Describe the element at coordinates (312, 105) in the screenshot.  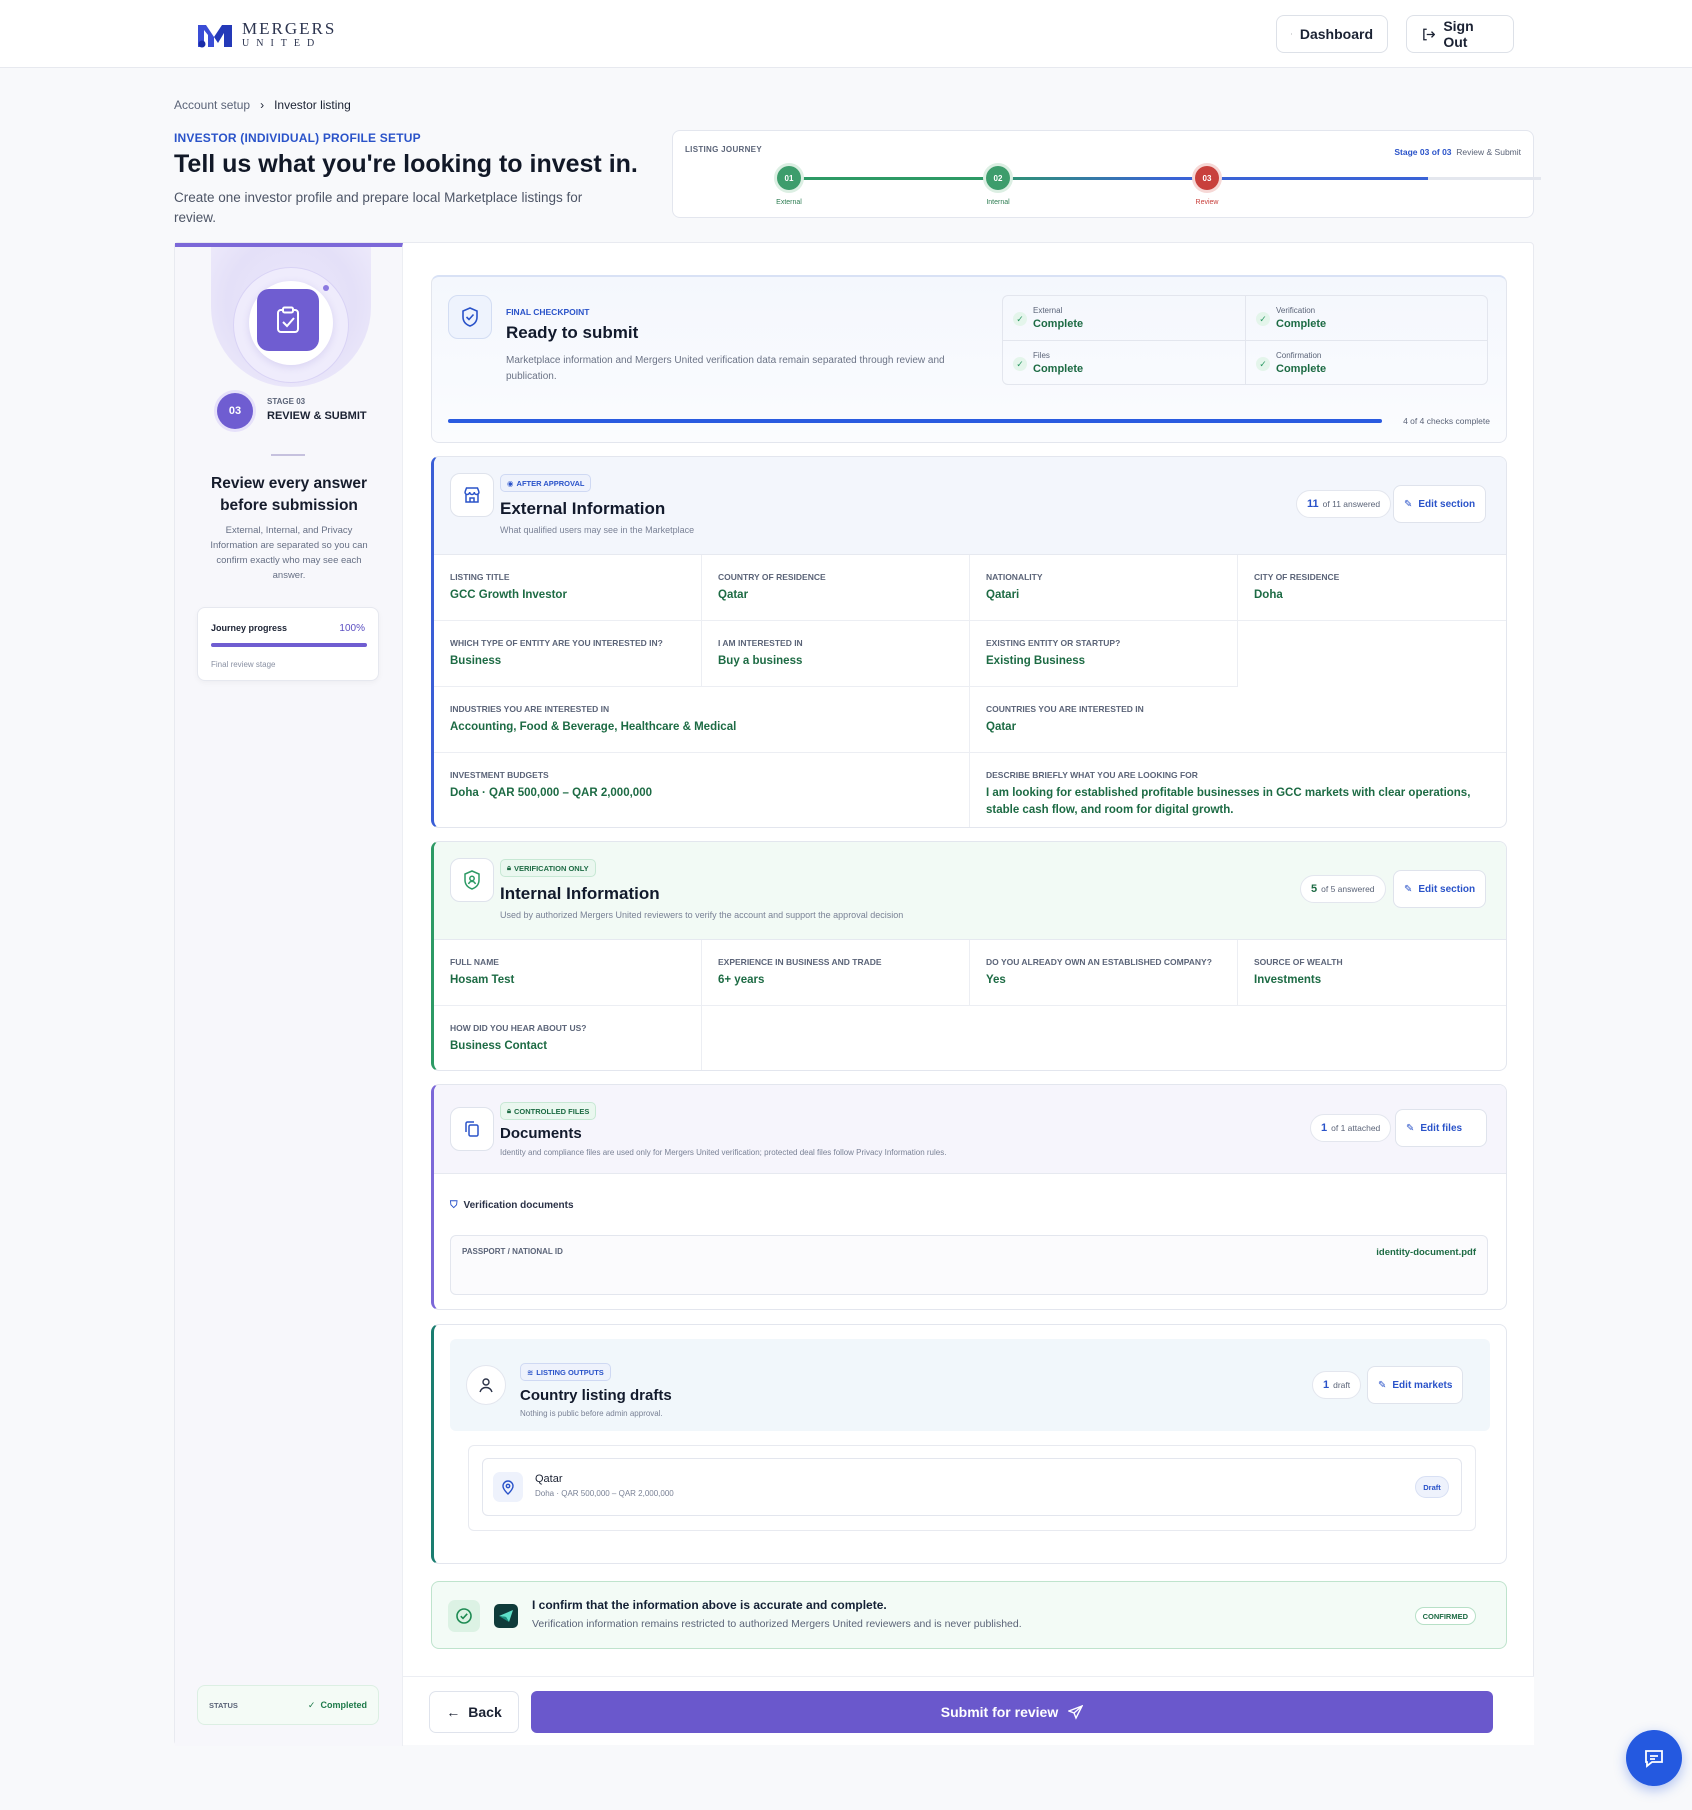
I see `breadcrumb-current: Investor listing` at that location.